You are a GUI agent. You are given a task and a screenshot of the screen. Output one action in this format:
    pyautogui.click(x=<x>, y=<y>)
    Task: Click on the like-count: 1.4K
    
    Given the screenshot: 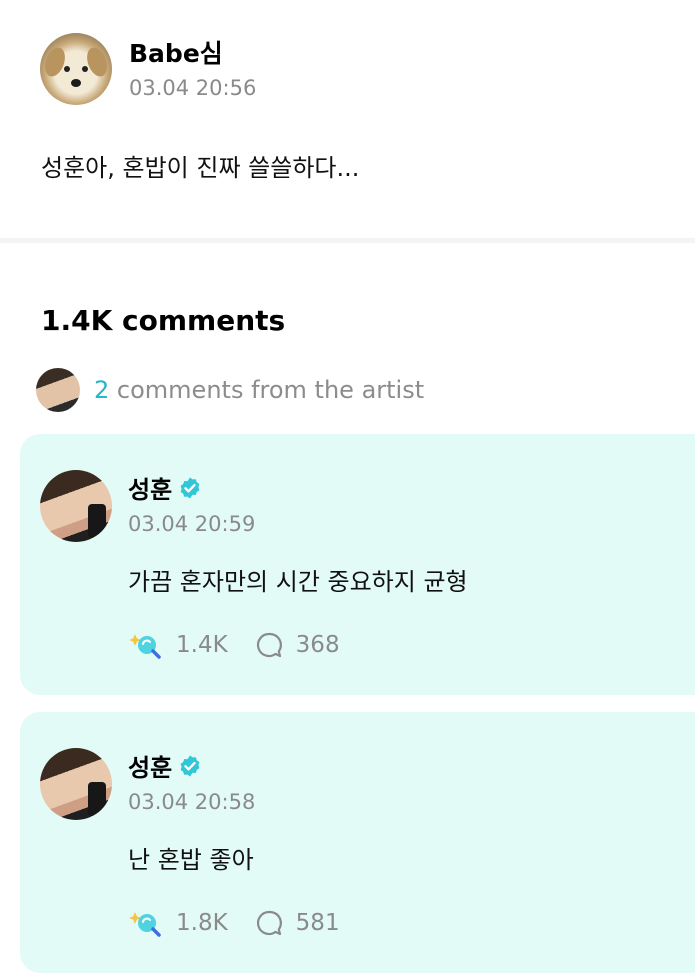 What is the action you would take?
    pyautogui.click(x=202, y=645)
    